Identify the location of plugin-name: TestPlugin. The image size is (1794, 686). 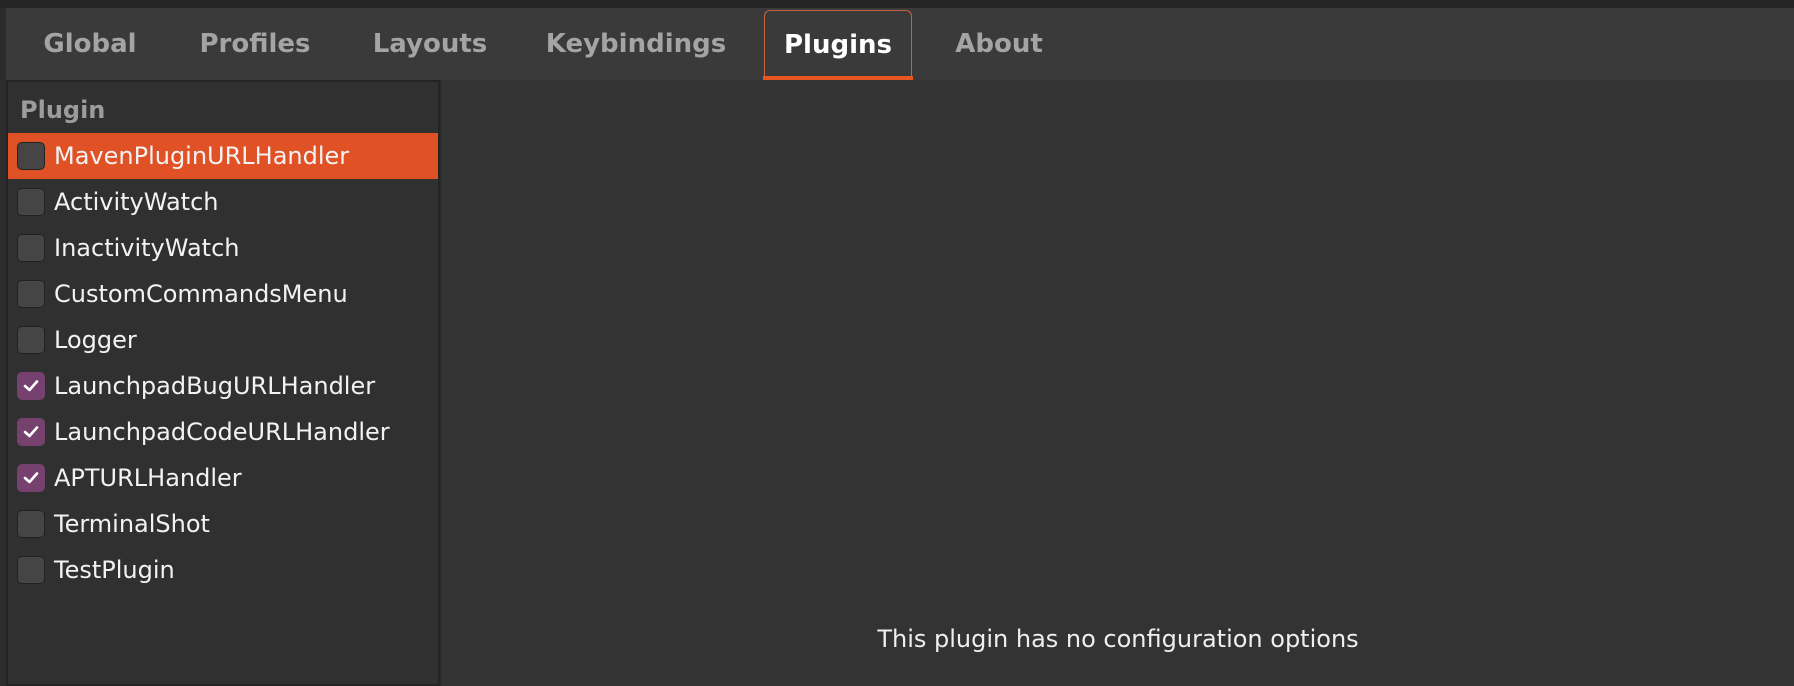
(114, 570).